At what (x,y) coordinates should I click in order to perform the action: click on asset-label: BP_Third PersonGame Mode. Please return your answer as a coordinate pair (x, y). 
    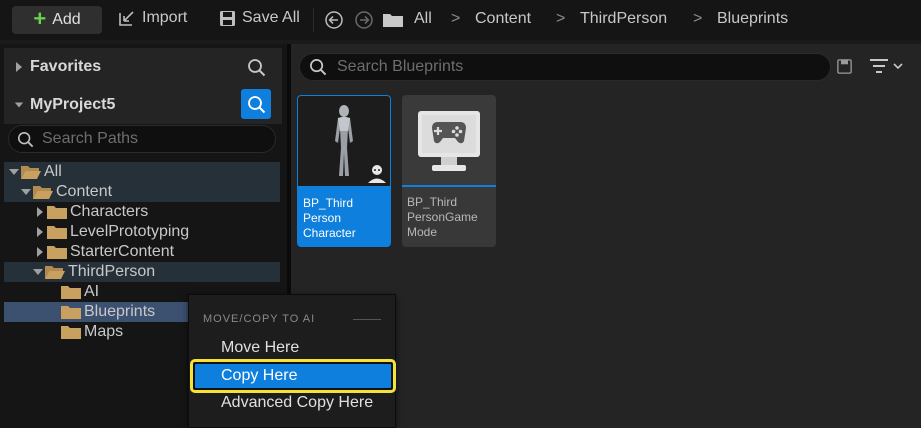
    Looking at the image, I should click on (442, 217).